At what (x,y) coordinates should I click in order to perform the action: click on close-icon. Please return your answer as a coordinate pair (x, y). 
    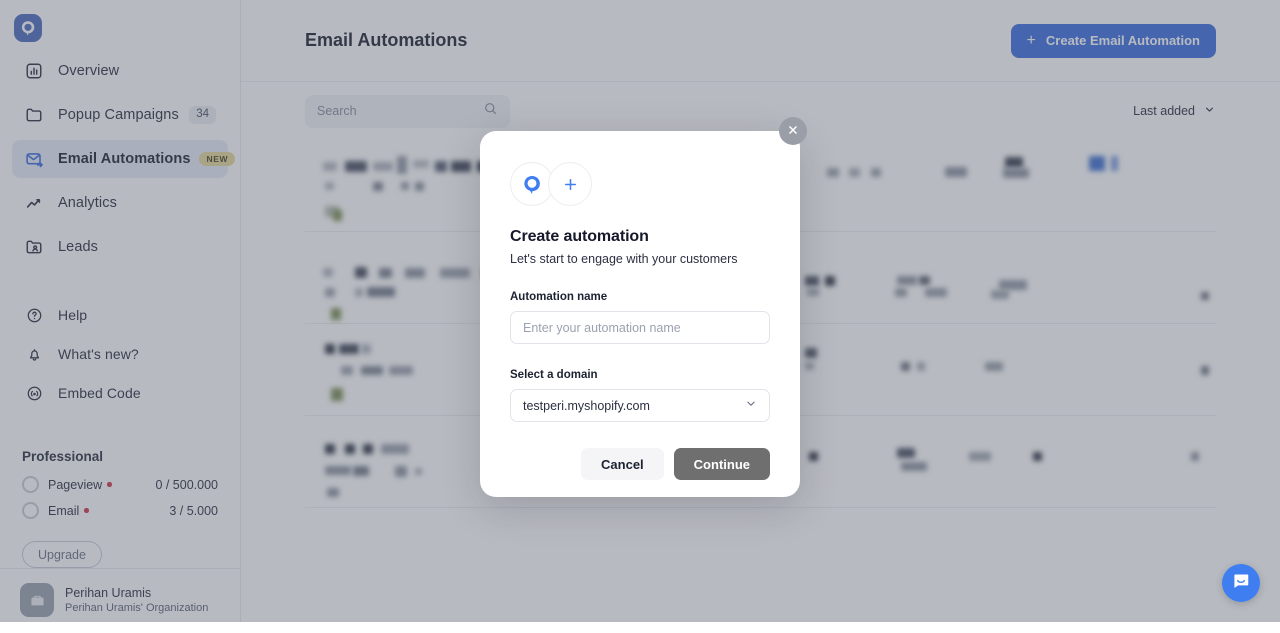
    Looking at the image, I should click on (793, 131).